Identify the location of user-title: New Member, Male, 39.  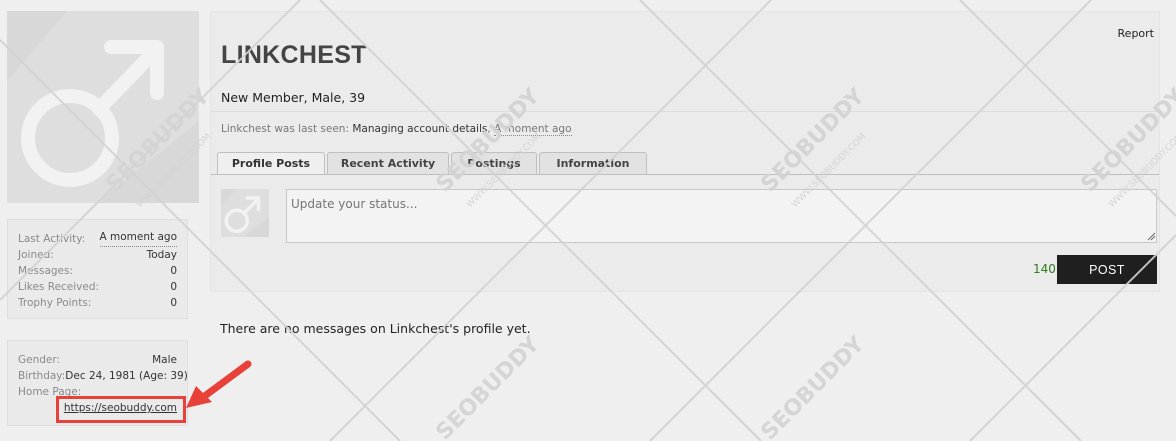
(293, 97).